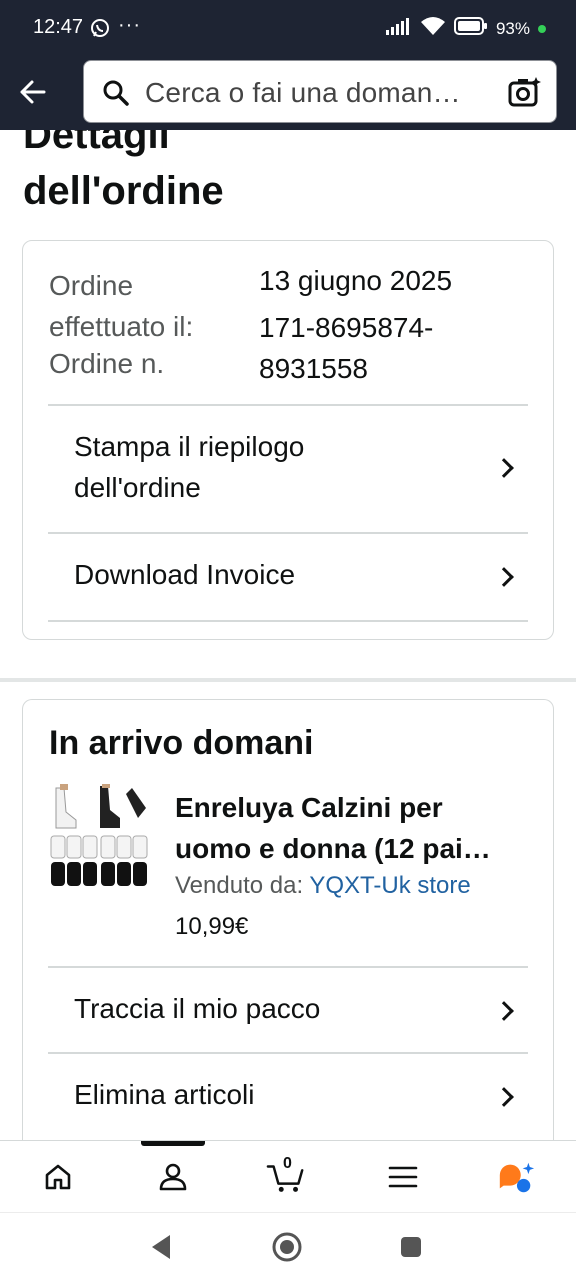  Describe the element at coordinates (470, 28) in the screenshot. I see `battery-icon` at that location.